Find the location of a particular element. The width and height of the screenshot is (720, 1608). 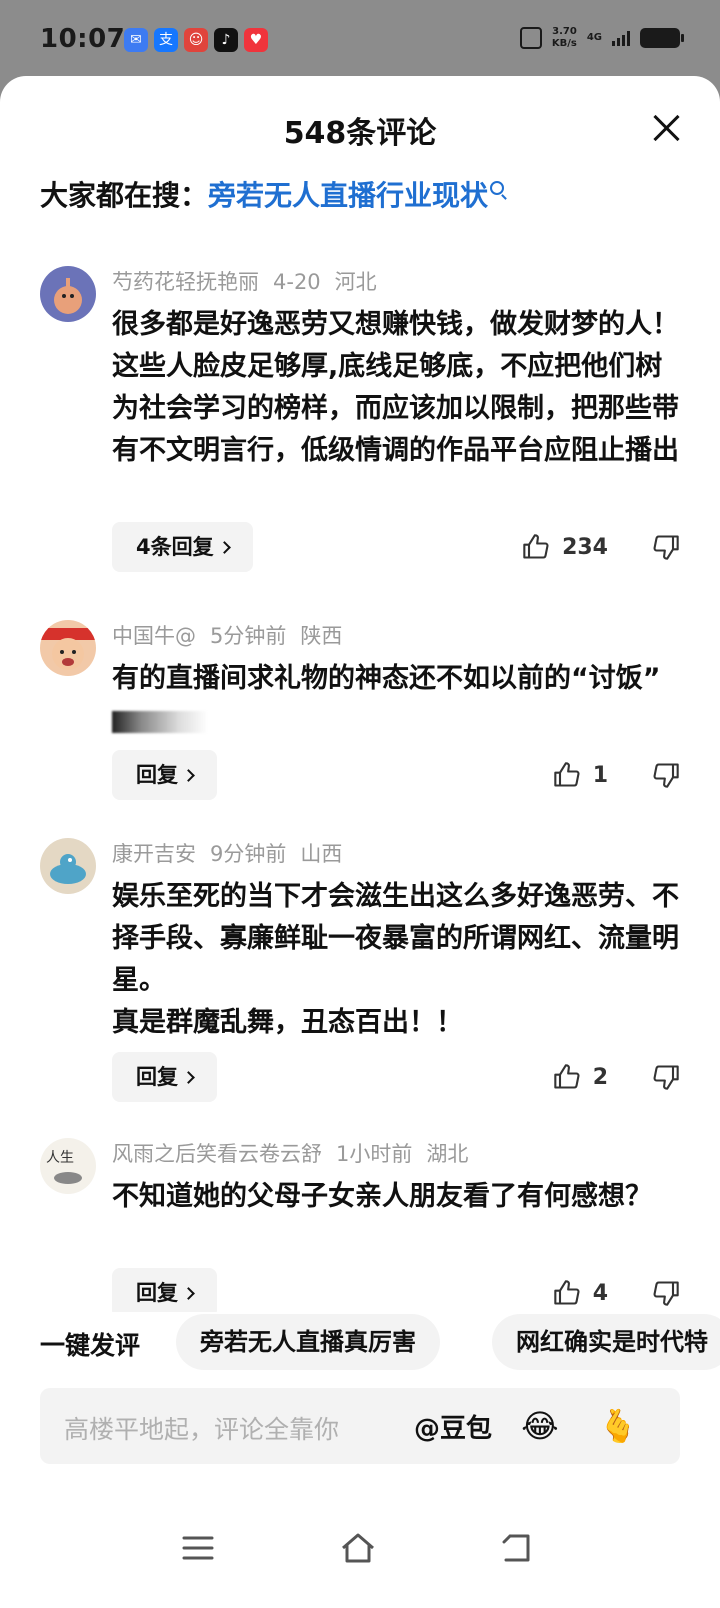

status-right: 3.70 KB/s 4G is located at coordinates (601, 38).